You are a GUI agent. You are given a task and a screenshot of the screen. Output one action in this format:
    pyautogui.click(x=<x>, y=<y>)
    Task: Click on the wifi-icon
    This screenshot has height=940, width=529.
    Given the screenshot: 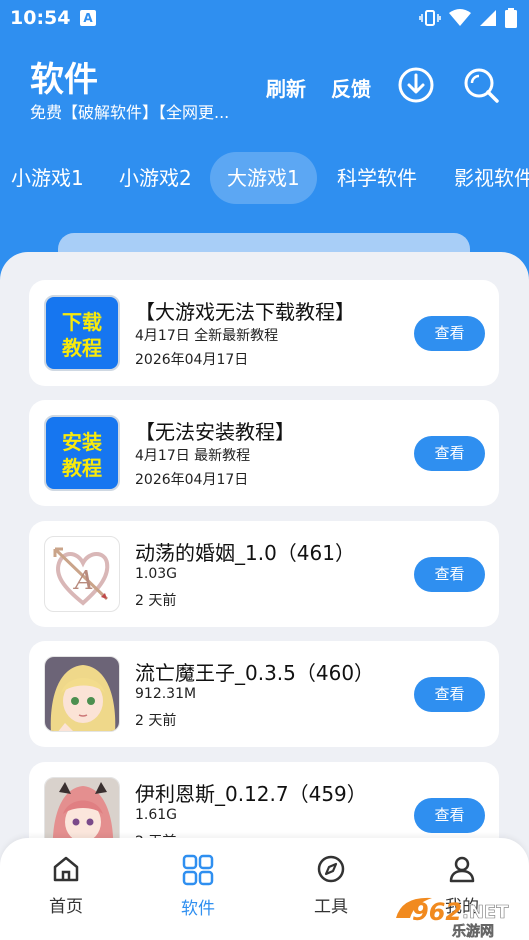 What is the action you would take?
    pyautogui.click(x=460, y=17)
    